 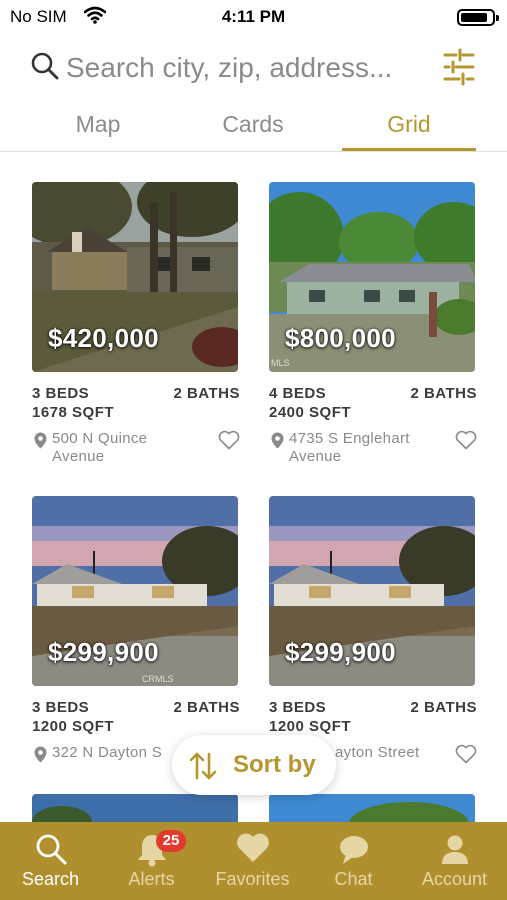 What do you see at coordinates (298, 393) in the screenshot?
I see `beds-count: 4 BEDS` at bounding box center [298, 393].